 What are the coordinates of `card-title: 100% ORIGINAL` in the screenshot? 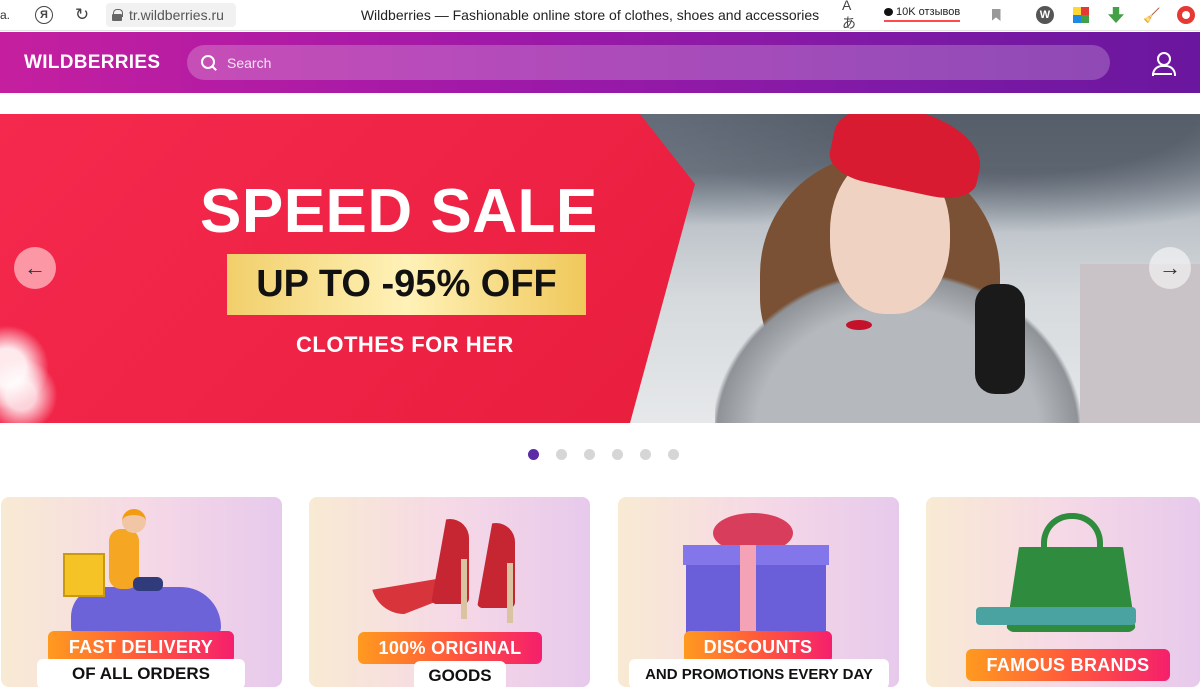 It's located at (450, 648).